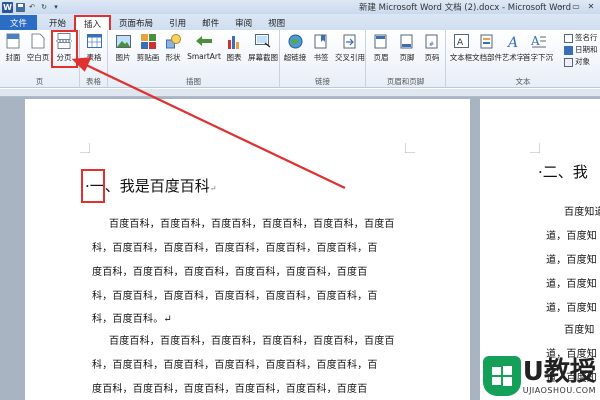 The image size is (600, 400). What do you see at coordinates (148, 41) in the screenshot?
I see `clipart-icon` at bounding box center [148, 41].